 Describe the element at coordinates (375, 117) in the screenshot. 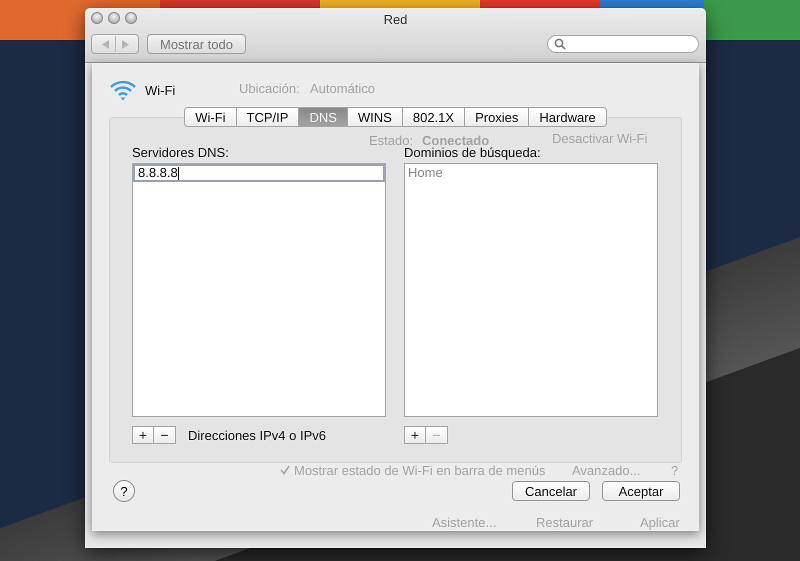

I see `tab: WINS` at that location.